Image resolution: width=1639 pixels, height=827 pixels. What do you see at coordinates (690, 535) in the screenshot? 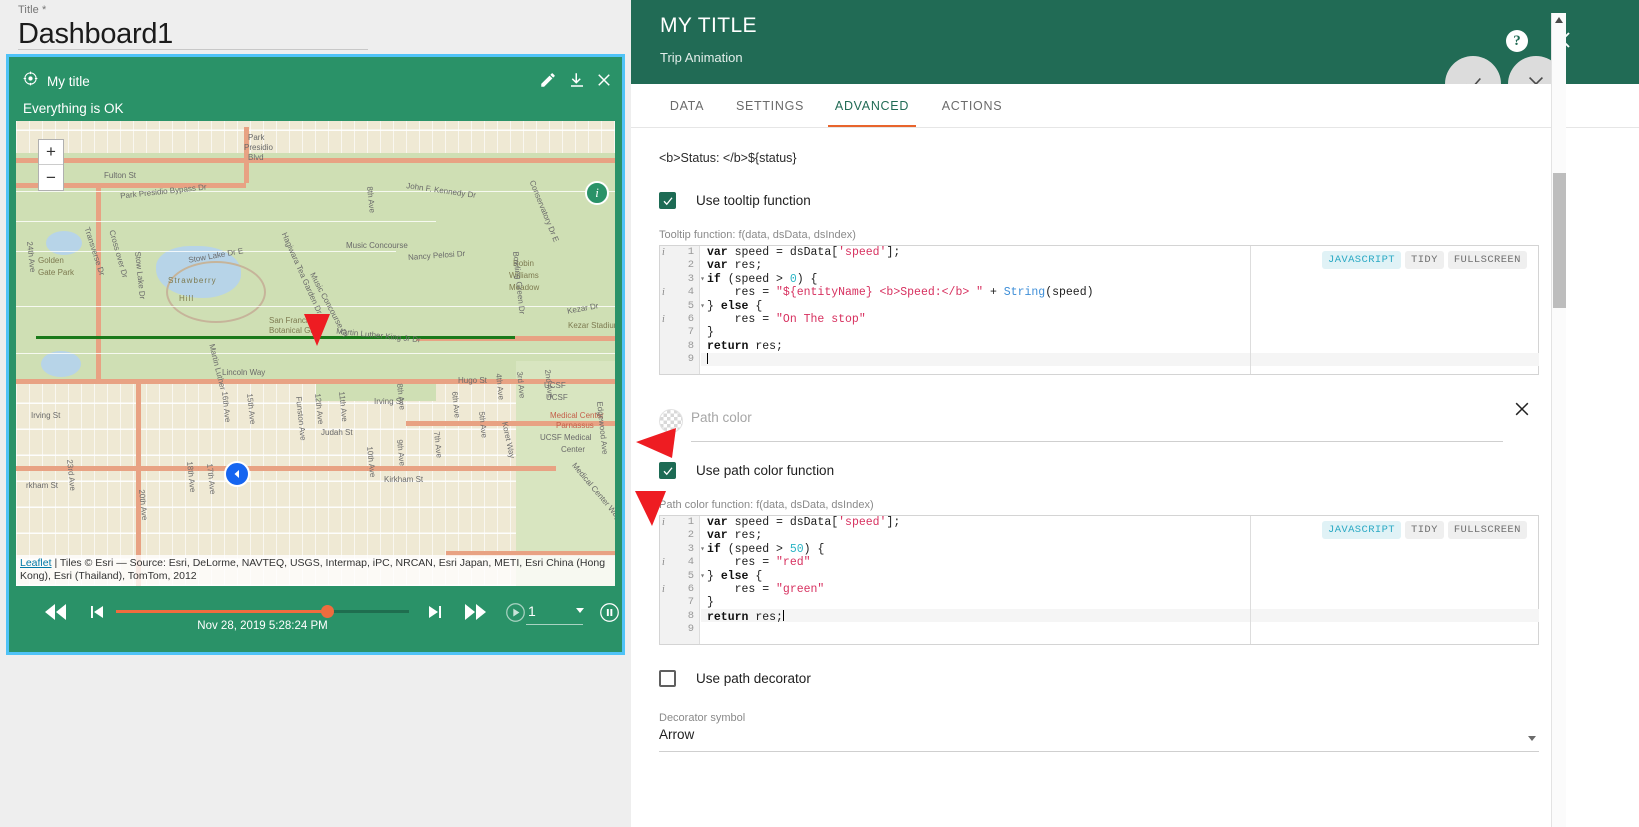
I see `editor-line-number: 2` at bounding box center [690, 535].